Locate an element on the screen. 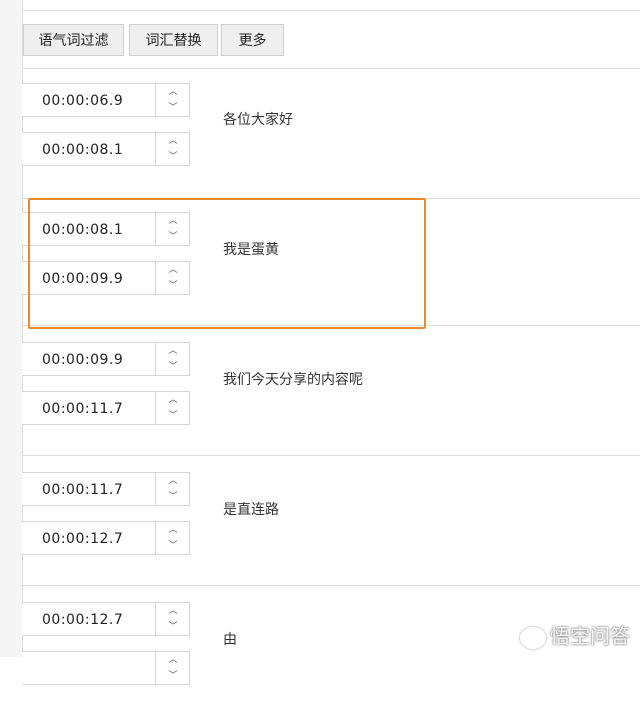 The image size is (640, 715). chat-bubble-icon is located at coordinates (533, 637).